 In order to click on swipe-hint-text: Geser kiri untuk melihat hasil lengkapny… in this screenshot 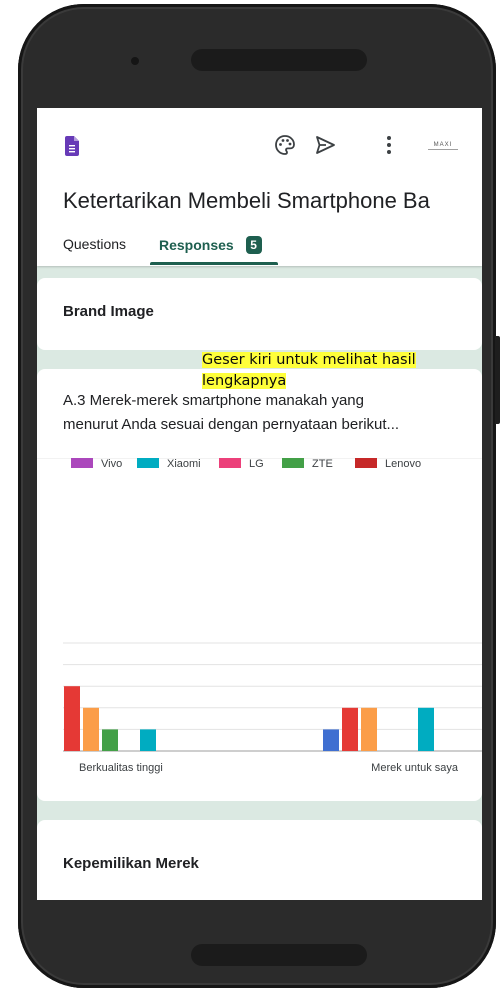, I will do `click(309, 370)`.